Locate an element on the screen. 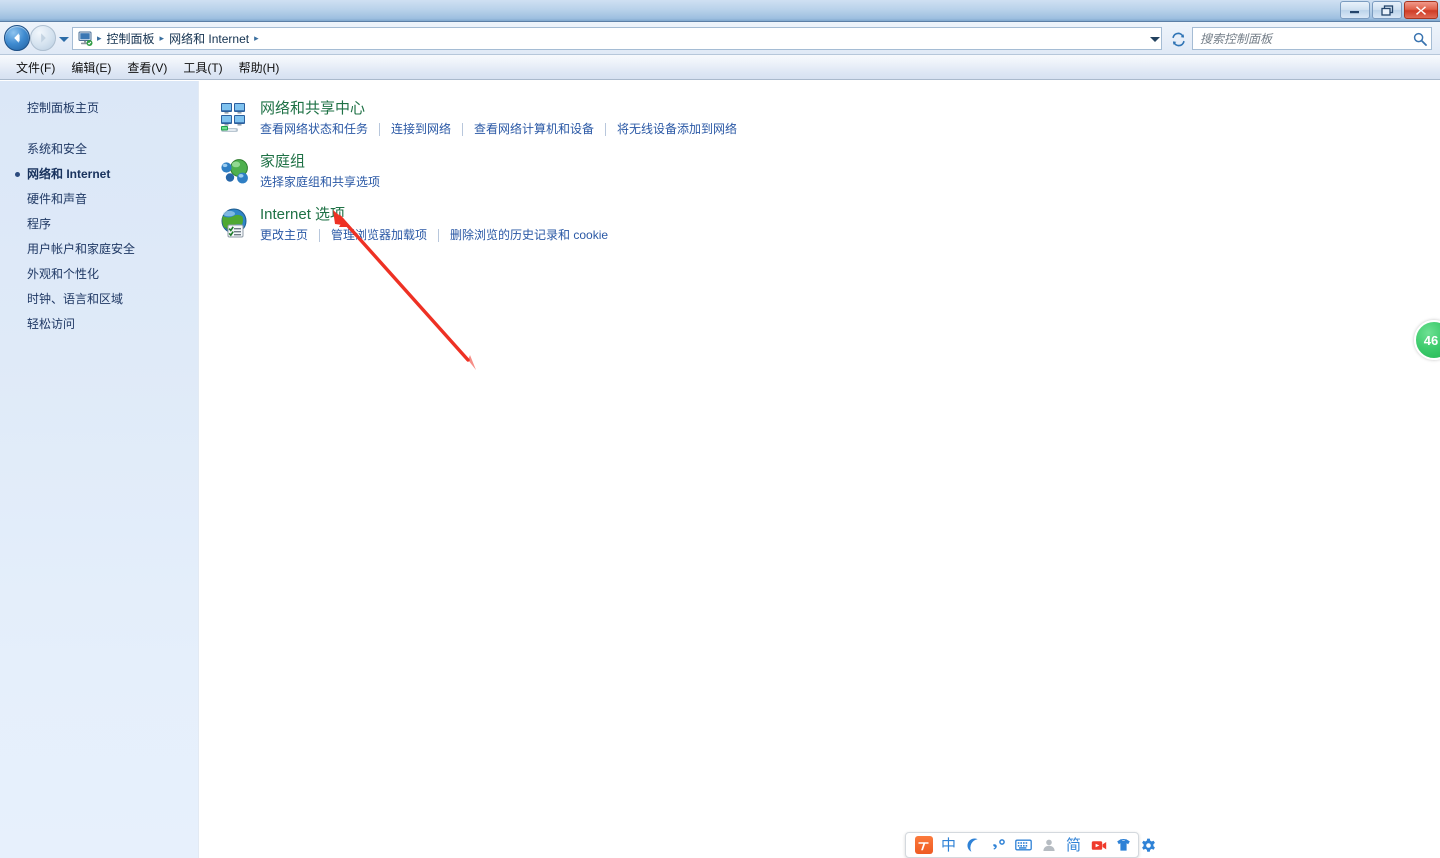  status-badge-value: 46 is located at coordinates (1431, 340).